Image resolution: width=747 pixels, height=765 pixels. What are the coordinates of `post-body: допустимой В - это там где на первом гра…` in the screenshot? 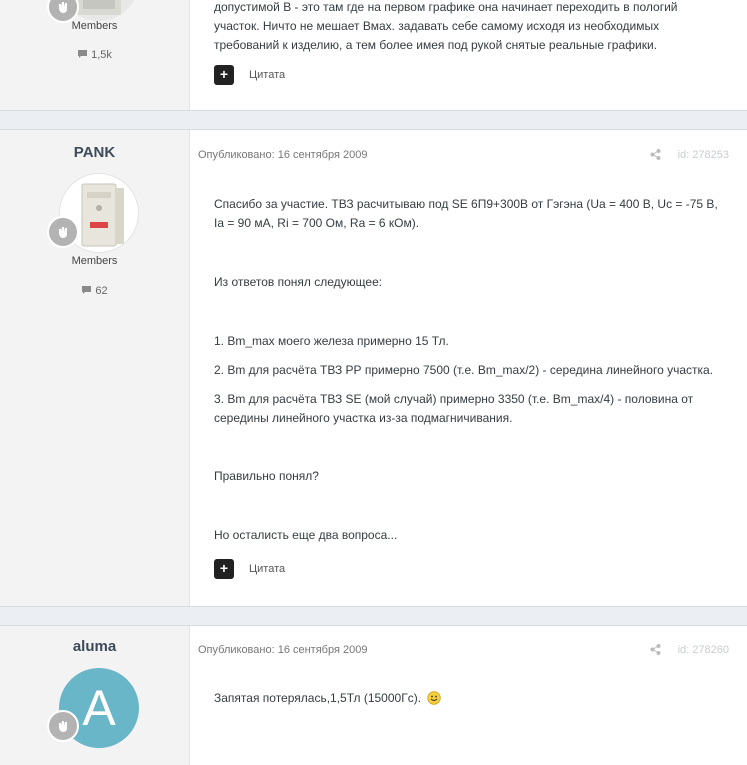 It's located at (468, 27).